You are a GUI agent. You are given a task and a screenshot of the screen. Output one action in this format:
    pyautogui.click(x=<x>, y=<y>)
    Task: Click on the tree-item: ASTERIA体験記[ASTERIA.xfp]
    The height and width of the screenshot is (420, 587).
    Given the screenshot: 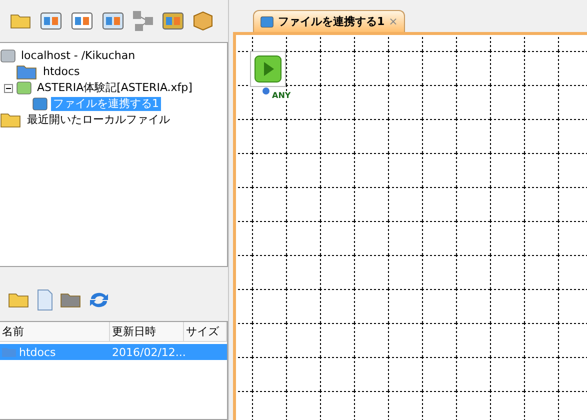 What is the action you would take?
    pyautogui.click(x=114, y=88)
    